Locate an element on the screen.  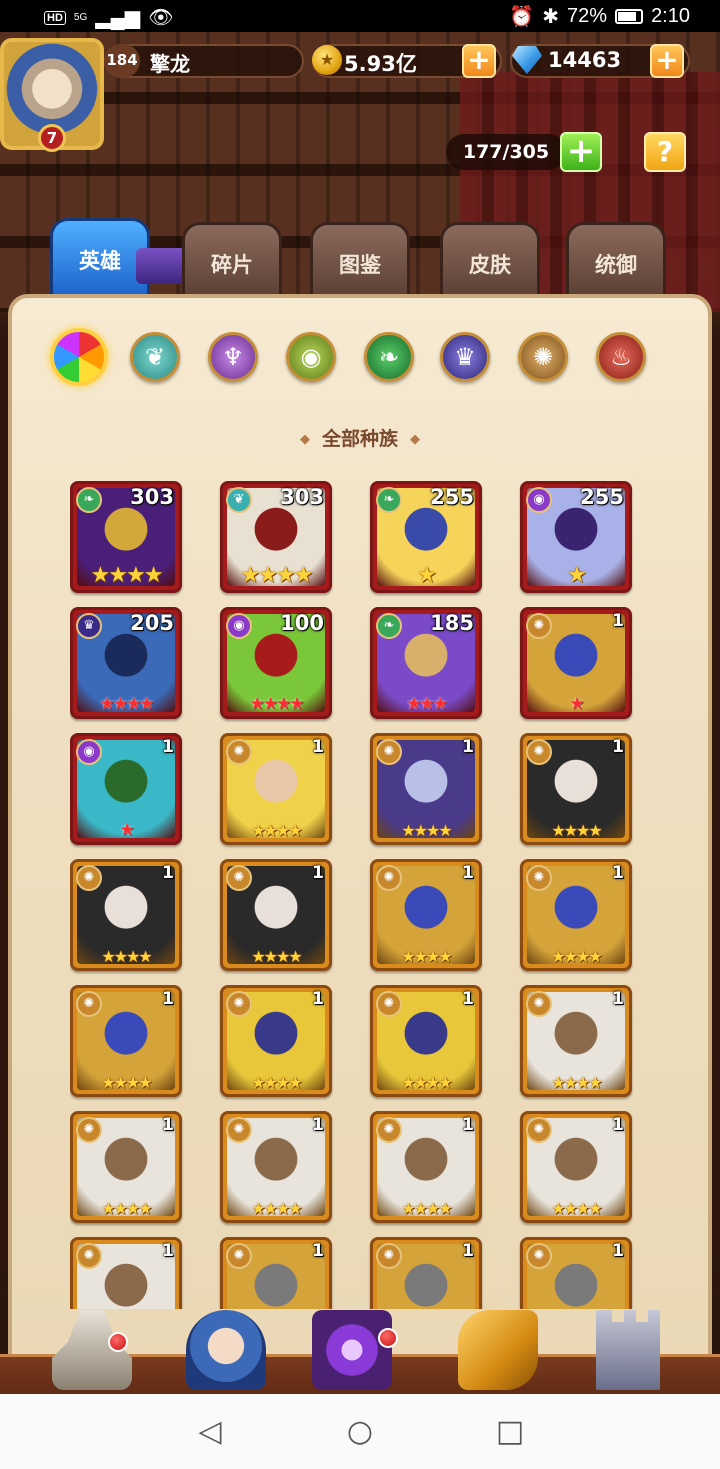
race-fire-icon: ♨ is located at coordinates (621, 357).